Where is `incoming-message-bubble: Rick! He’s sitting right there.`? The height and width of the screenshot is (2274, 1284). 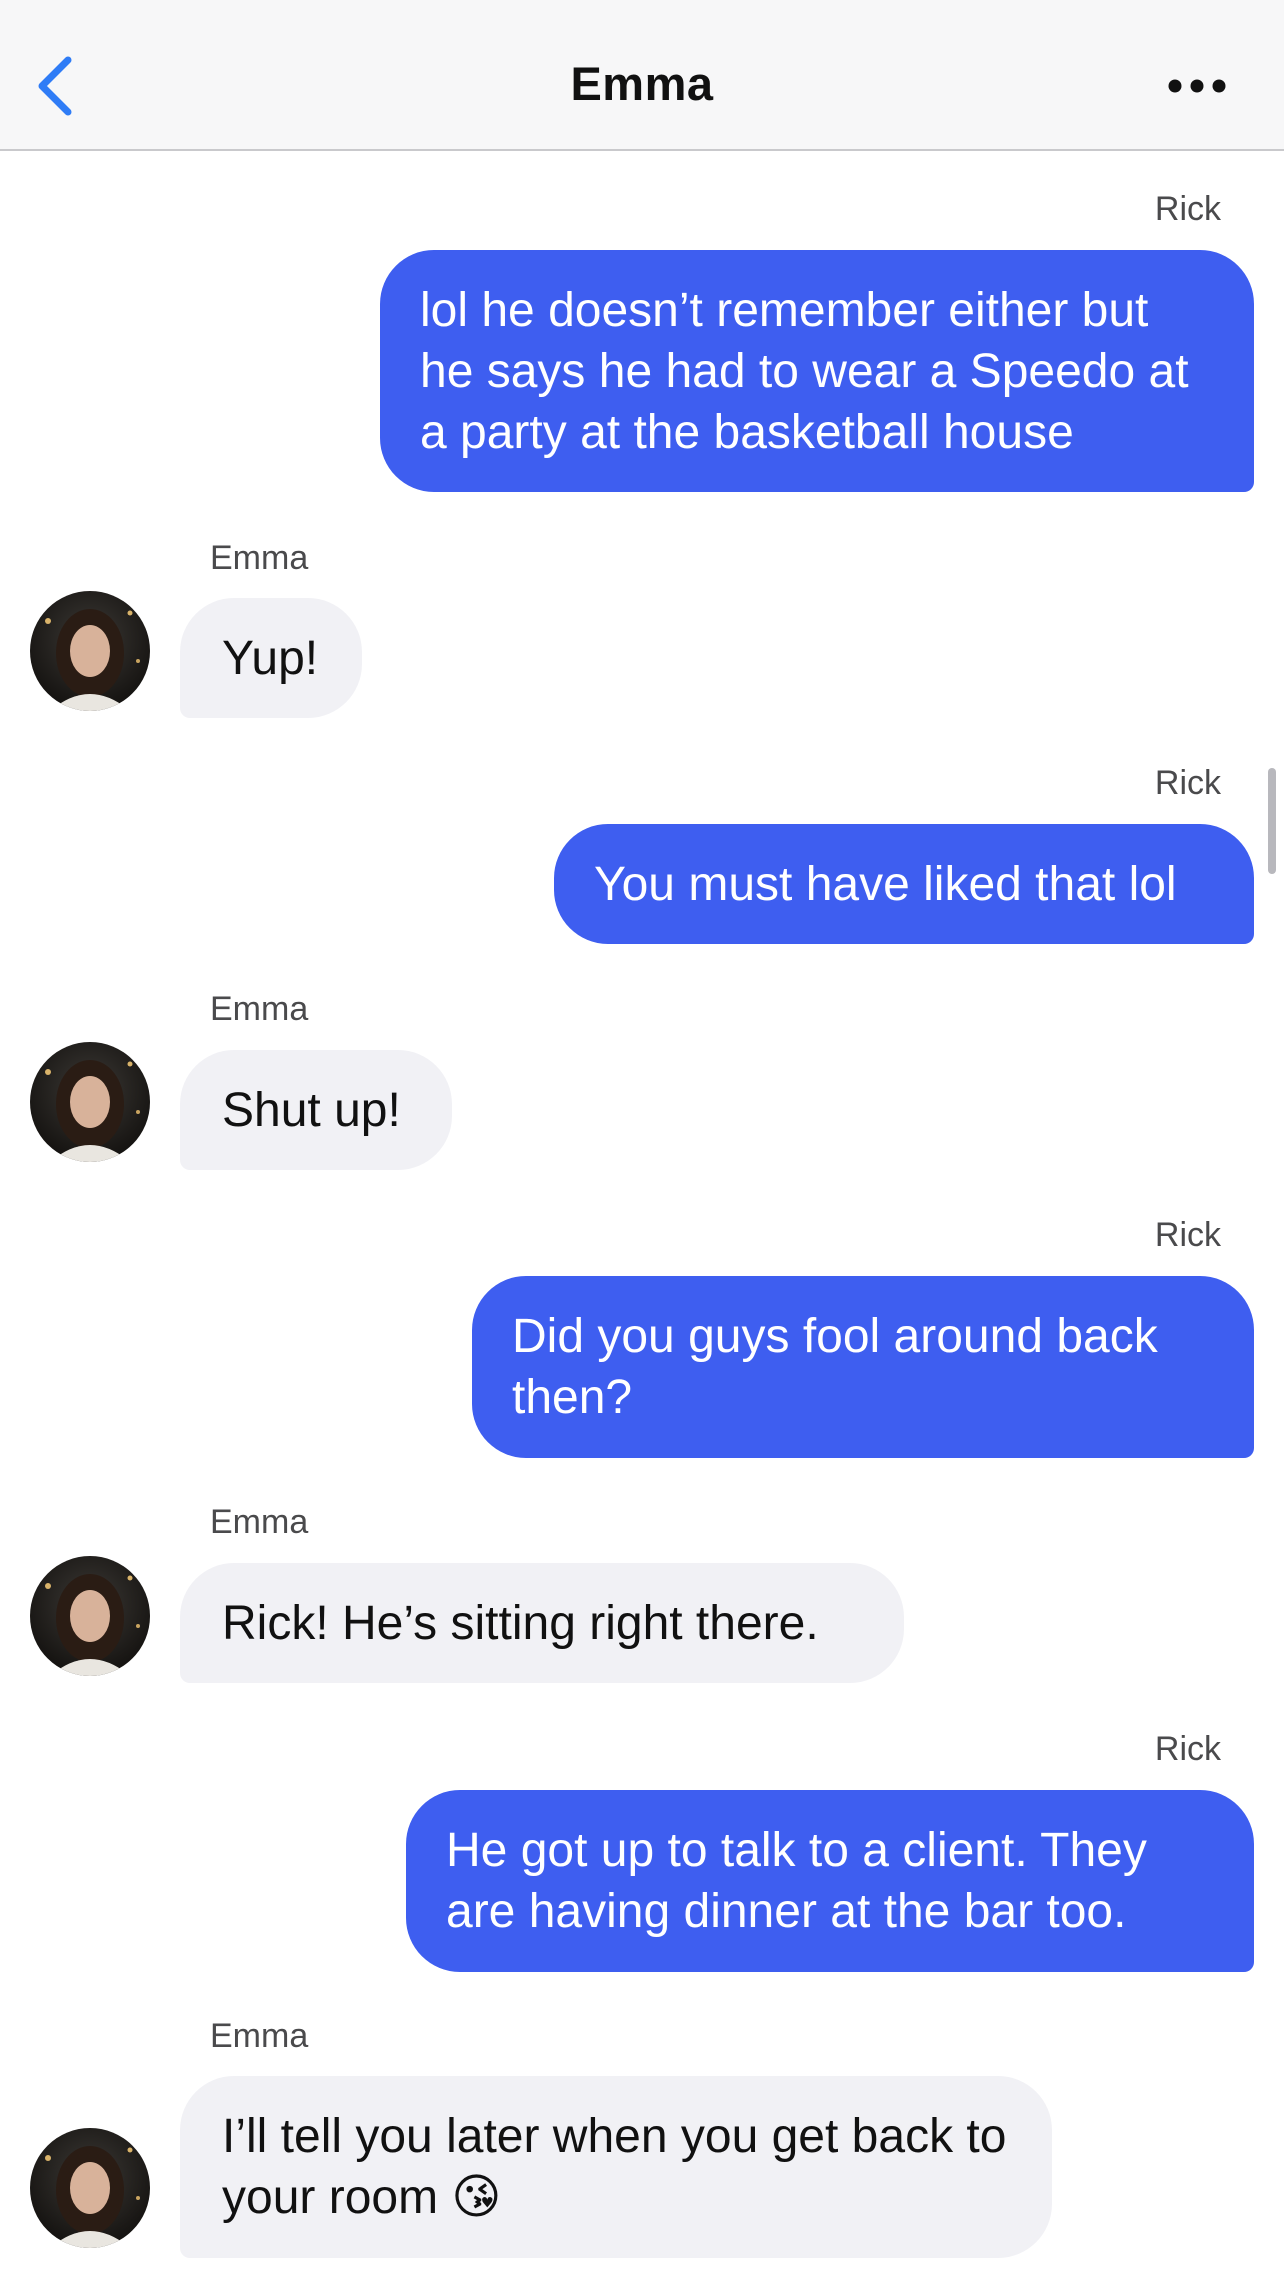
incoming-message-bubble: Rick! He’s sitting right there. is located at coordinates (542, 1623).